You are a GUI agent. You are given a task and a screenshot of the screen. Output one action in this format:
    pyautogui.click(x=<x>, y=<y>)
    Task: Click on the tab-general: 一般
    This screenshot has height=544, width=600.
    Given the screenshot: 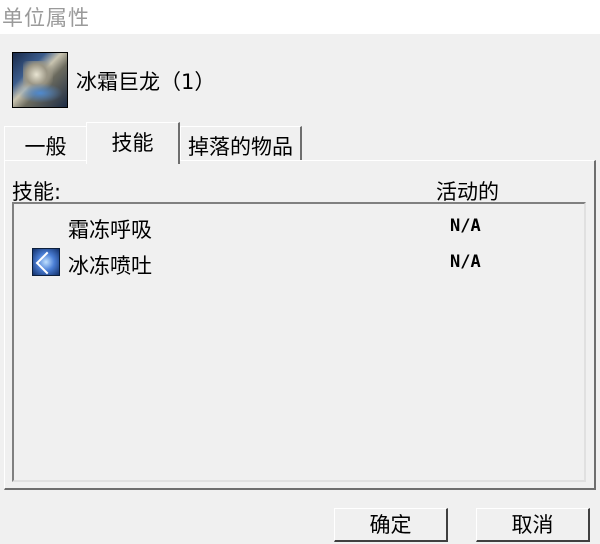 What is the action you would take?
    pyautogui.click(x=46, y=144)
    